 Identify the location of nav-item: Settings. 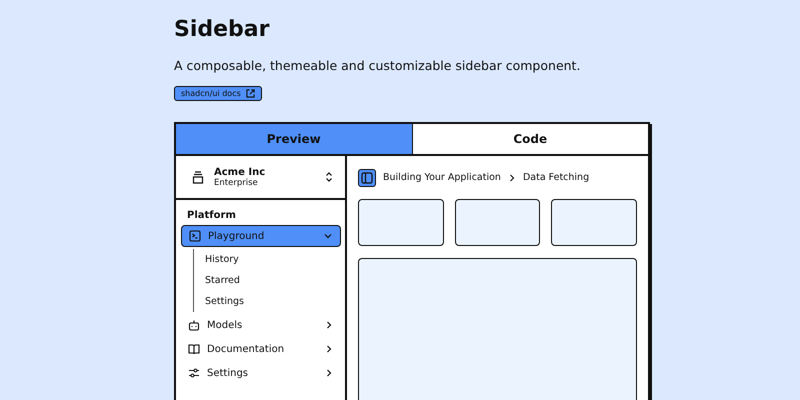
(261, 373).